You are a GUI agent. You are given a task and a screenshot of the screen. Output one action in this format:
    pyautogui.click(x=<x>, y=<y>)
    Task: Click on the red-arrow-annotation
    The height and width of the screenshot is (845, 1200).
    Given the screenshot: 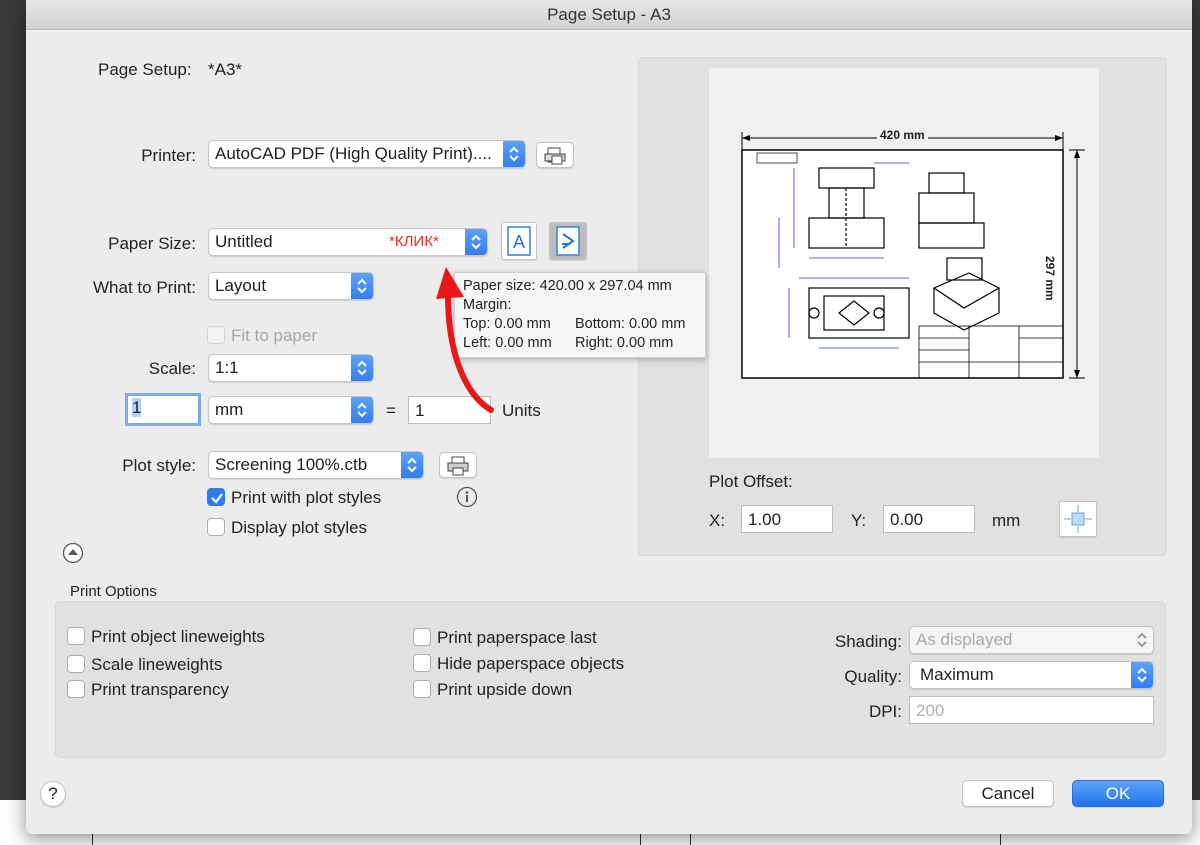 What is the action you would take?
    pyautogui.click(x=465, y=340)
    